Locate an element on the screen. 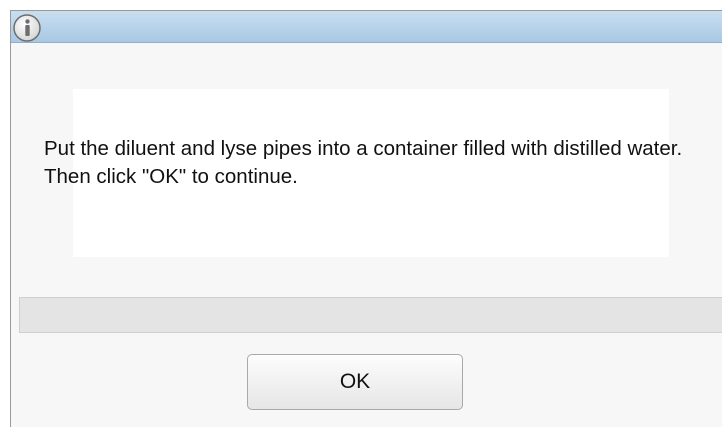  progress-bar is located at coordinates (370, 315).